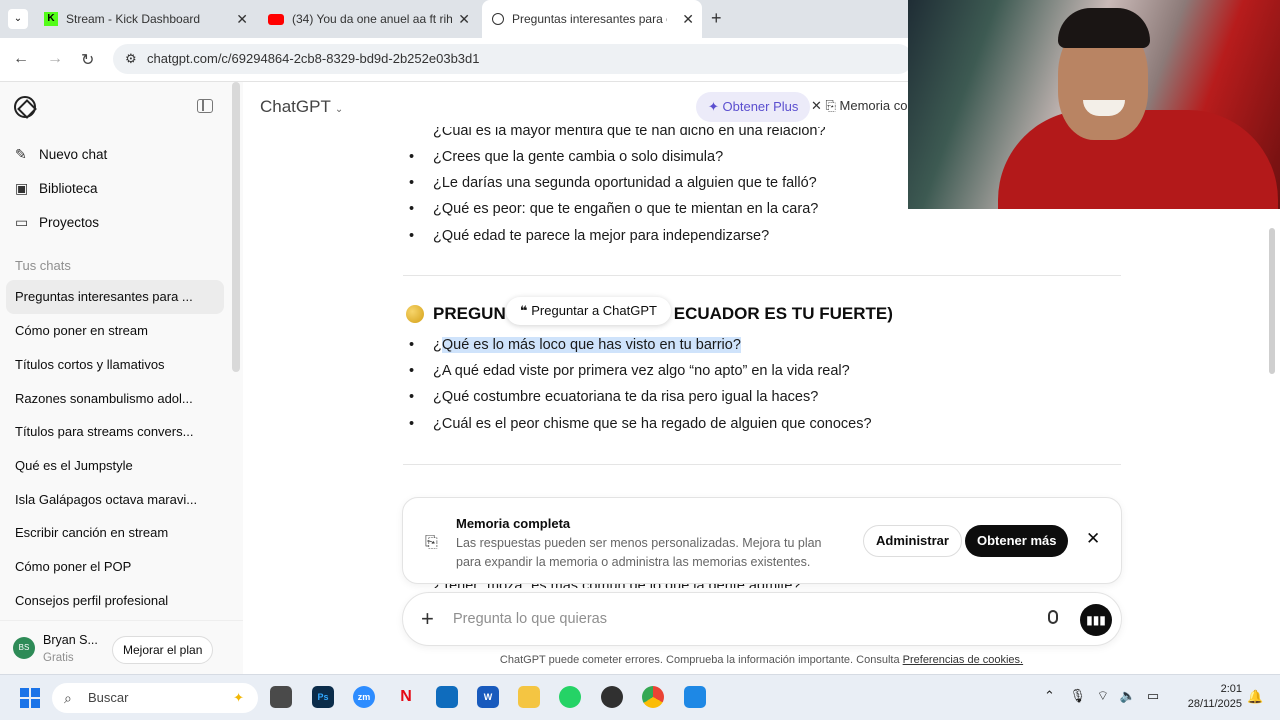 The height and width of the screenshot is (720, 1280). Describe the element at coordinates (323, 697) in the screenshot. I see `photoshop-icon: Ps` at that location.